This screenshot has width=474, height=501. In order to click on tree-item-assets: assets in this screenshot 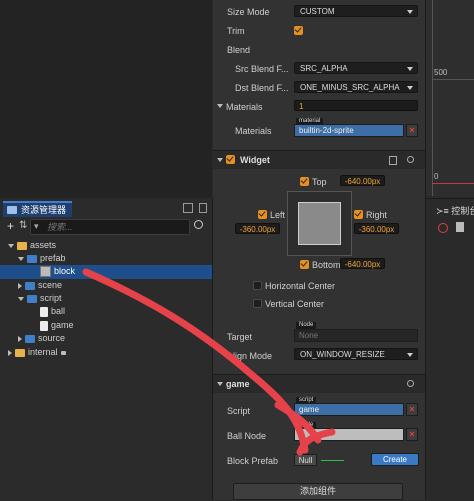, I will do `click(32, 245)`.